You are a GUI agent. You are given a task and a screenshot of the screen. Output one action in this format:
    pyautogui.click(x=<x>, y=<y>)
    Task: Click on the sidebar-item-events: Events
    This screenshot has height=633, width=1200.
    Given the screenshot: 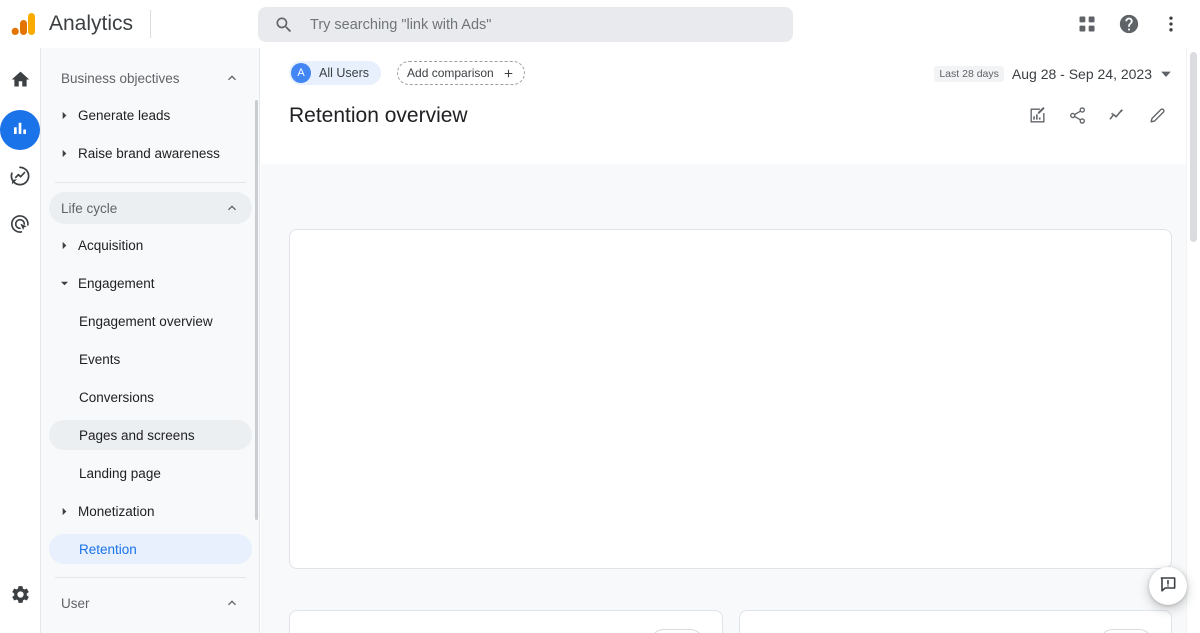 What is the action you would take?
    pyautogui.click(x=150, y=359)
    